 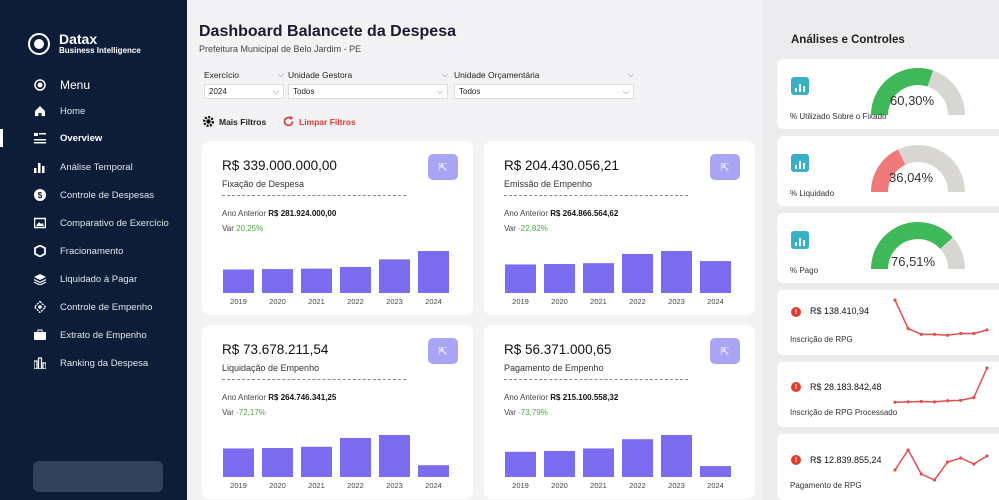 I want to click on x-tick-label: 2020, so click(x=559, y=485).